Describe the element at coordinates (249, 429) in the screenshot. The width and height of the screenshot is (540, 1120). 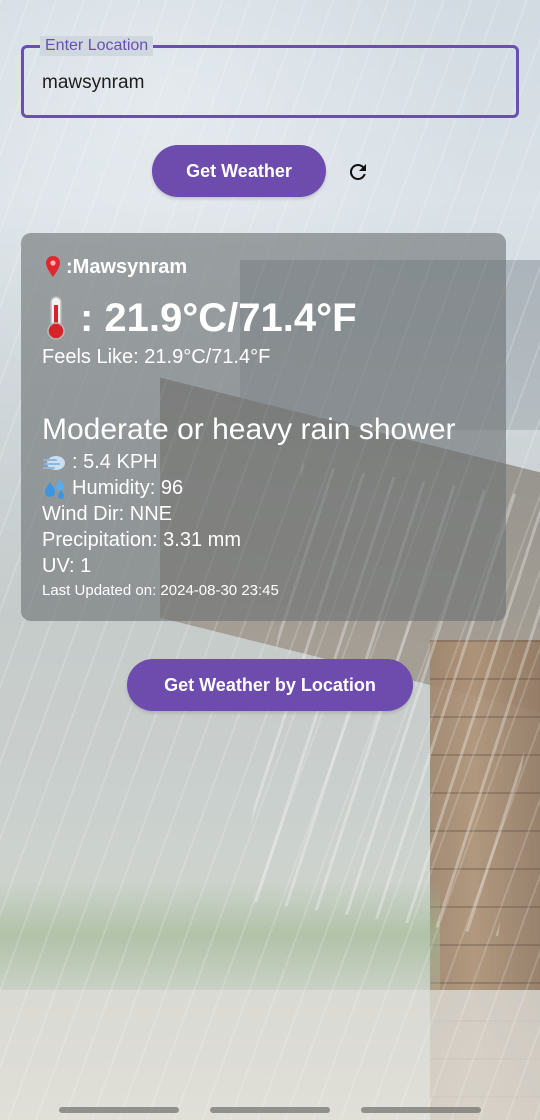
I see `condition-text: Moderate or heavy rain shower` at that location.